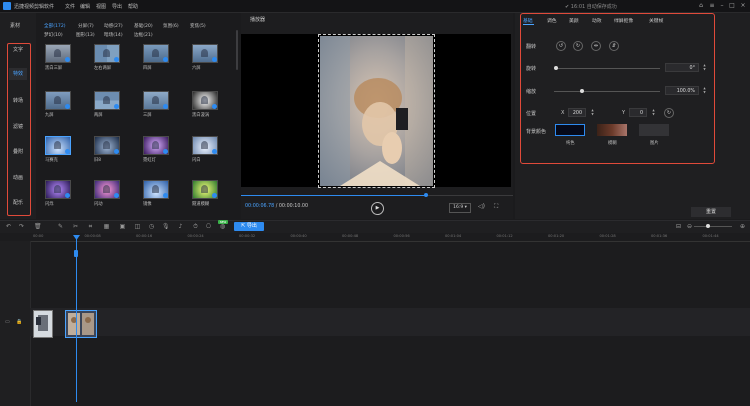  I want to click on rotate-right-icon: ↻, so click(578, 46).